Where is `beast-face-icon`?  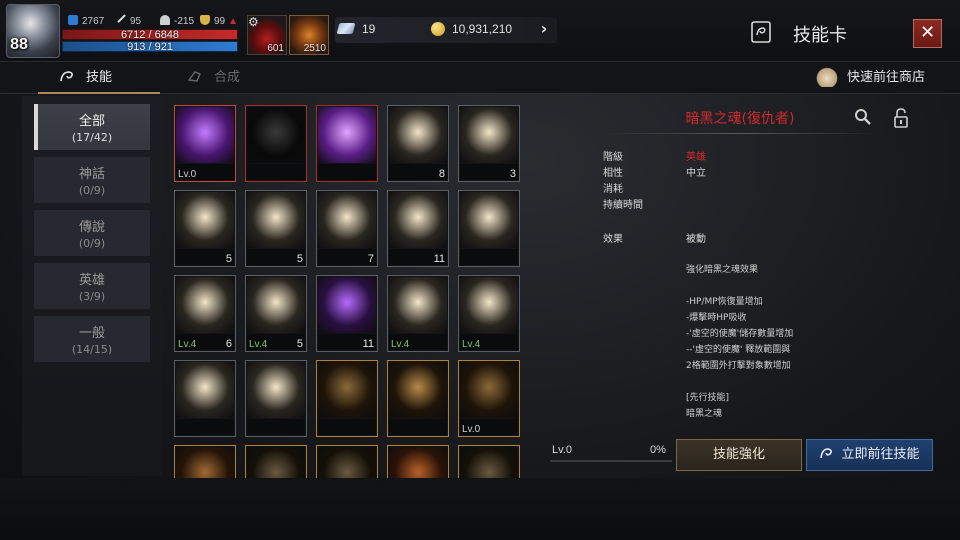 beast-face-icon is located at coordinates (205, 390).